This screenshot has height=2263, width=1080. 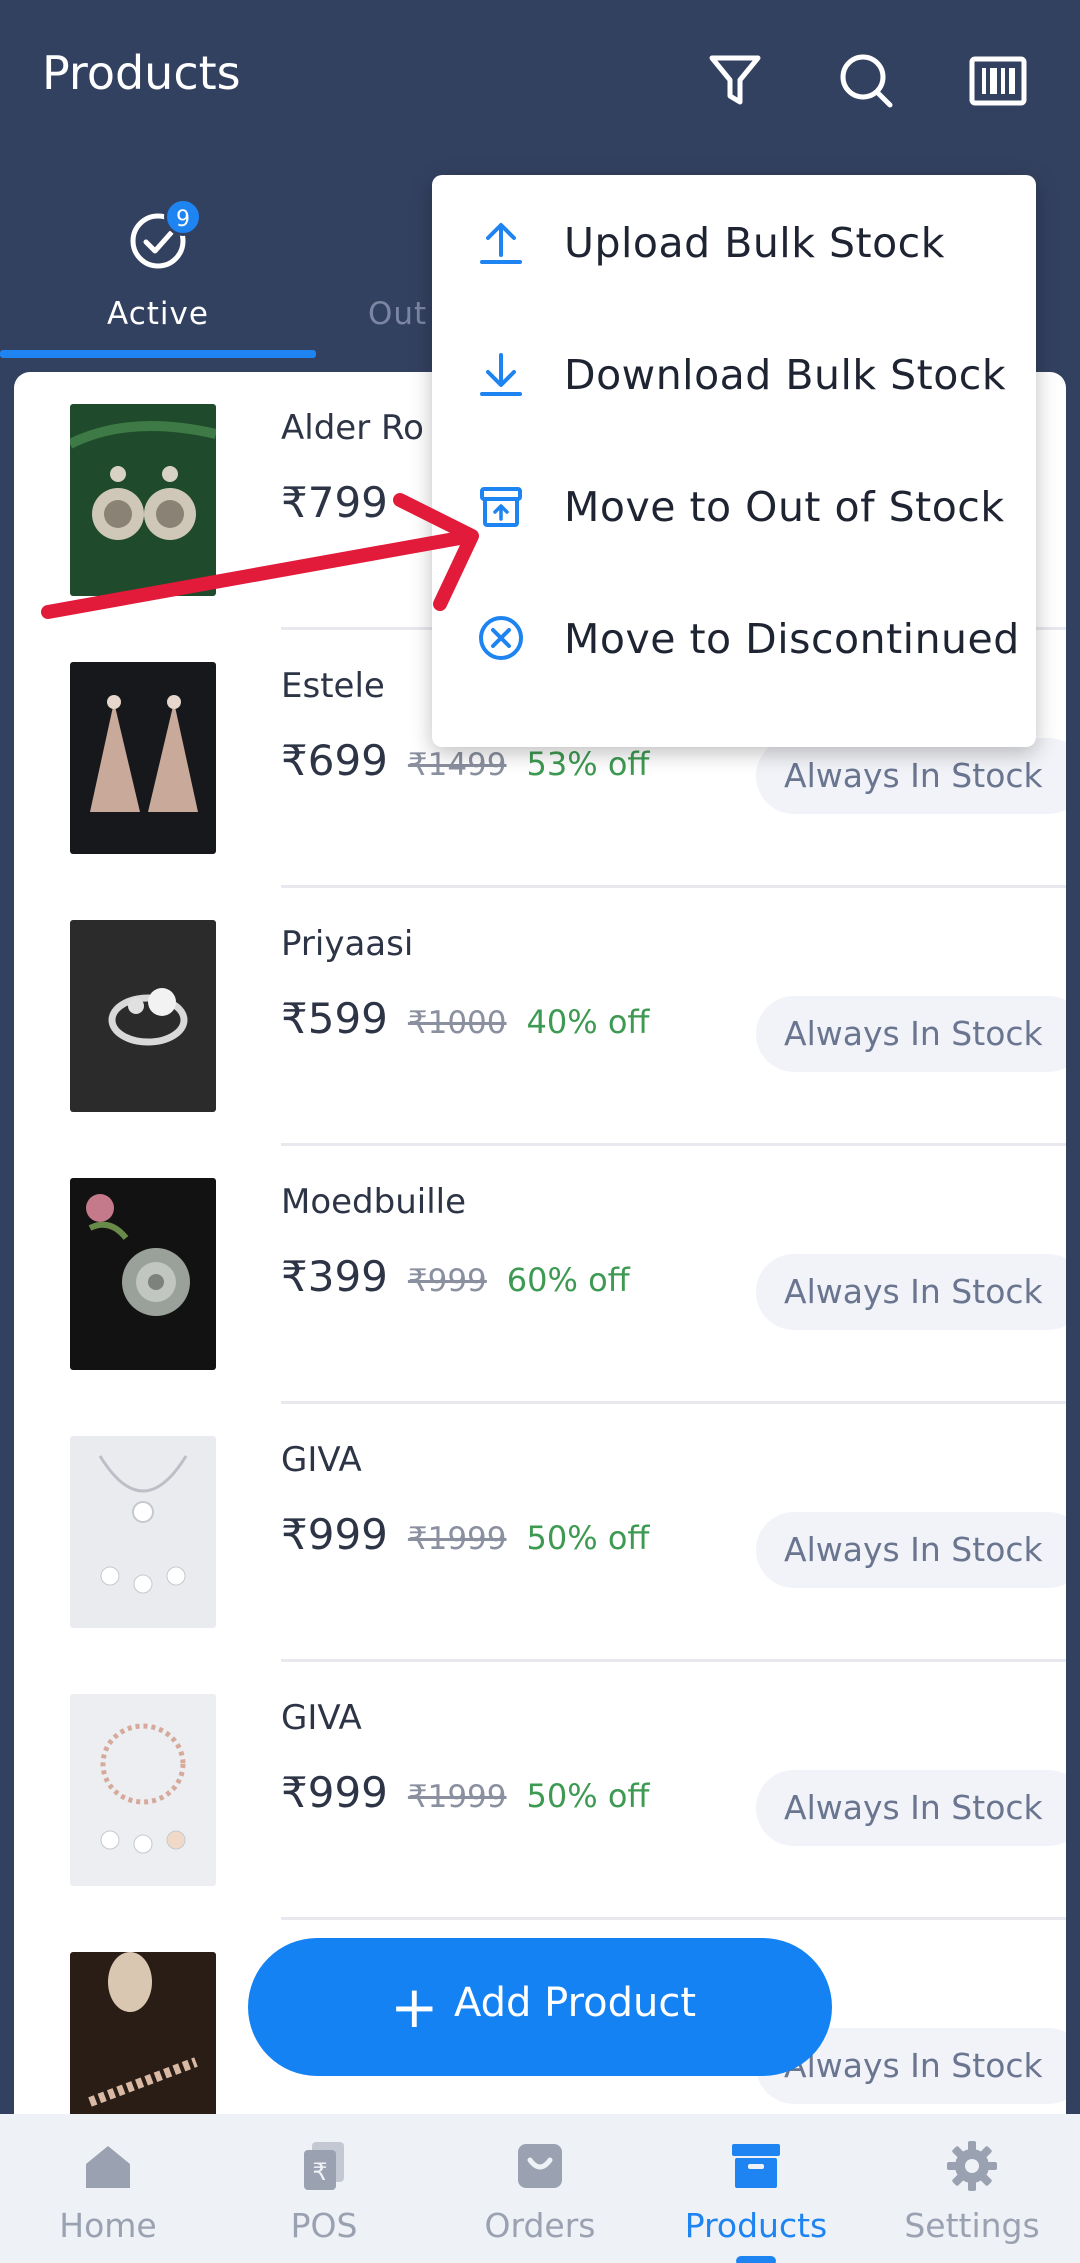 I want to click on barcode-icon, so click(x=998, y=81).